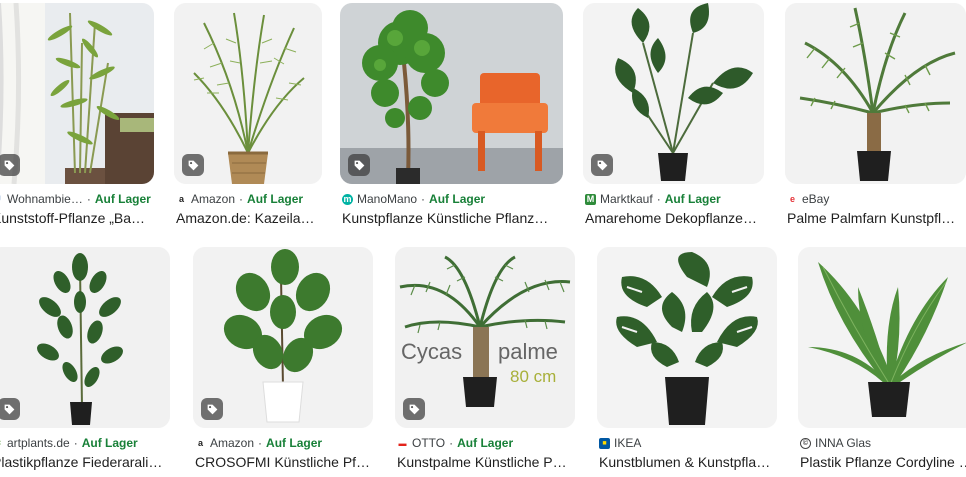 The height and width of the screenshot is (477, 966). Describe the element at coordinates (792, 199) in the screenshot. I see `ebay-icon: e` at that location.